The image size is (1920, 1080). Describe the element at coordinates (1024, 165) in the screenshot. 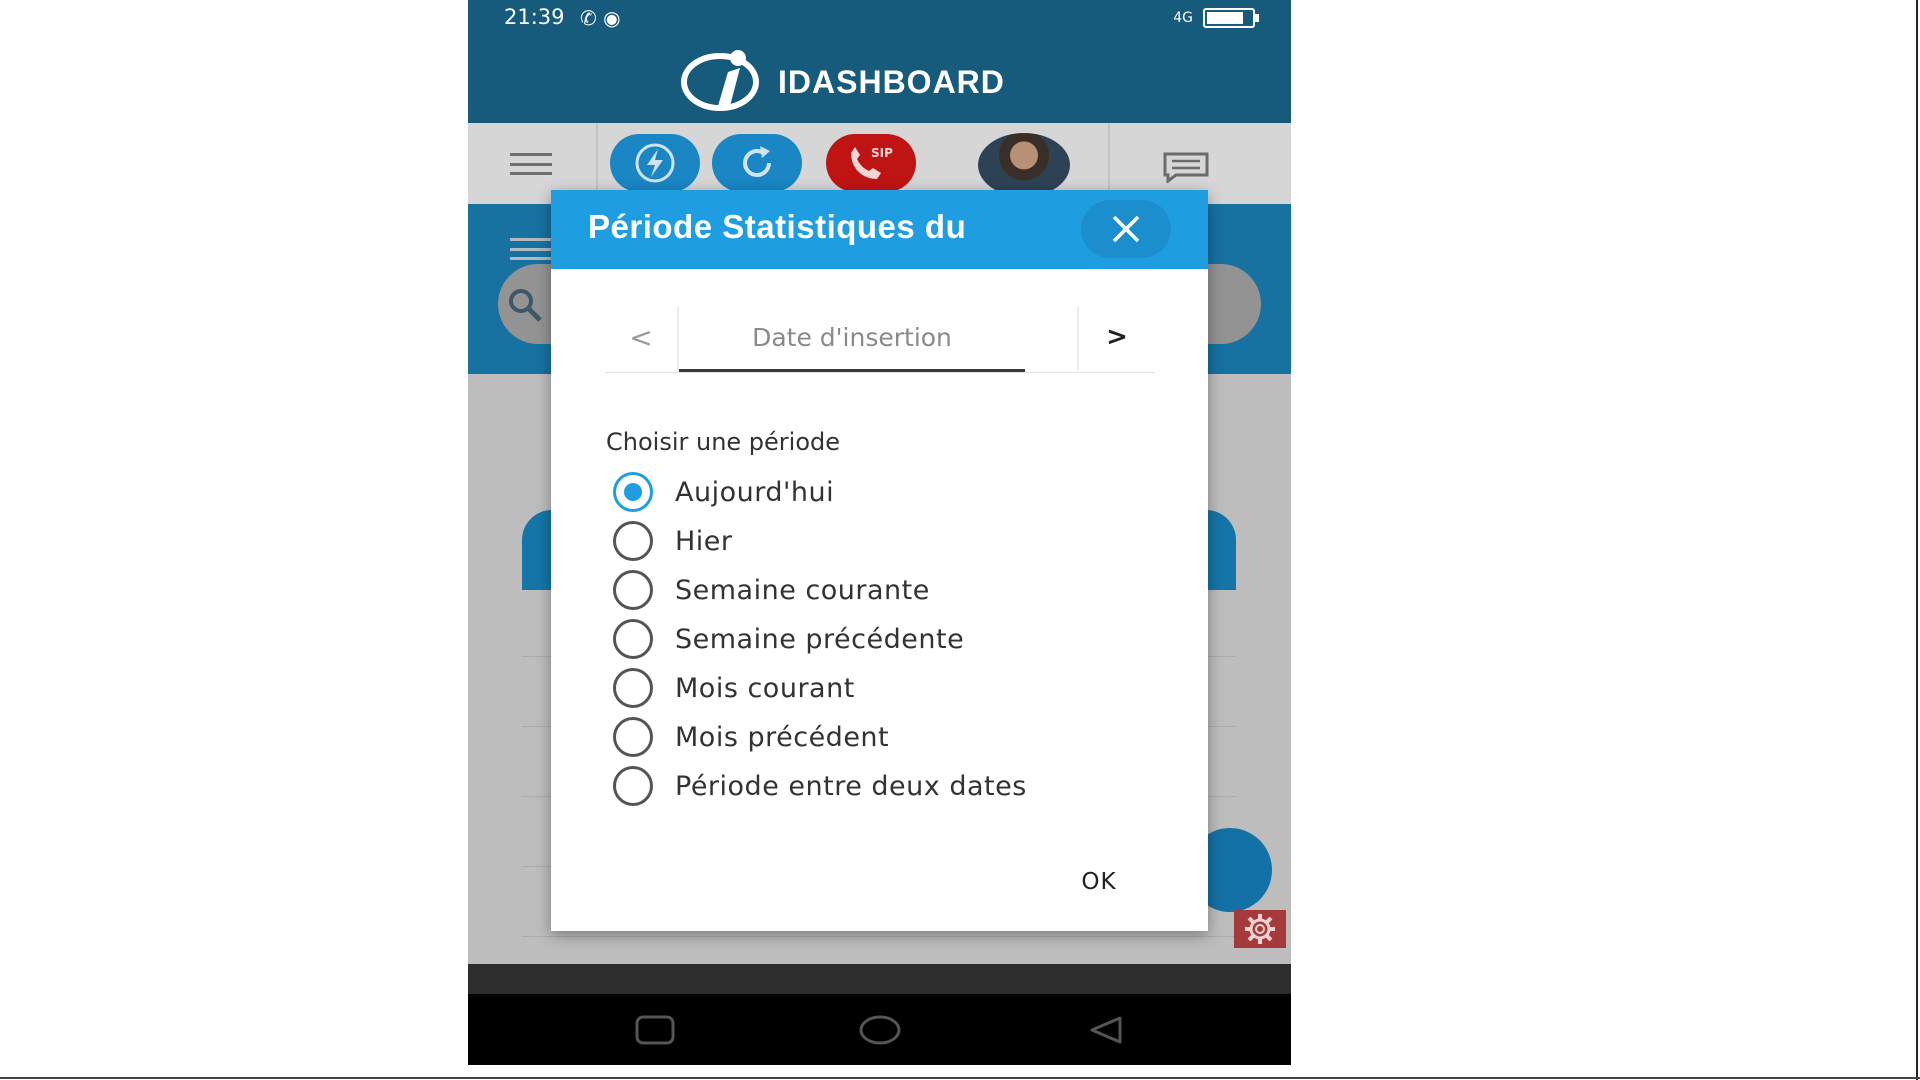

I see `user-avatar` at that location.